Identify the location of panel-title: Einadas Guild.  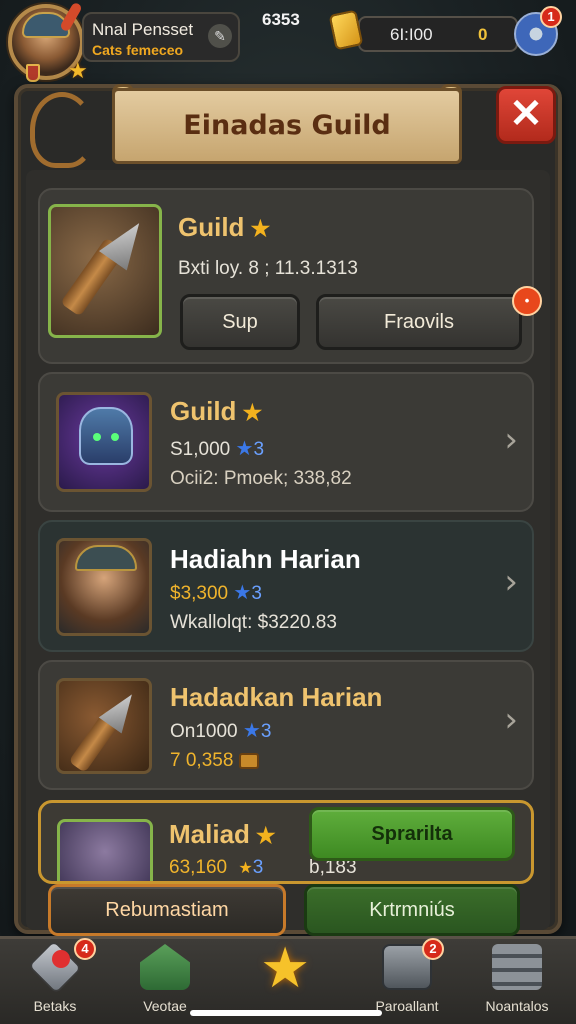
(287, 125).